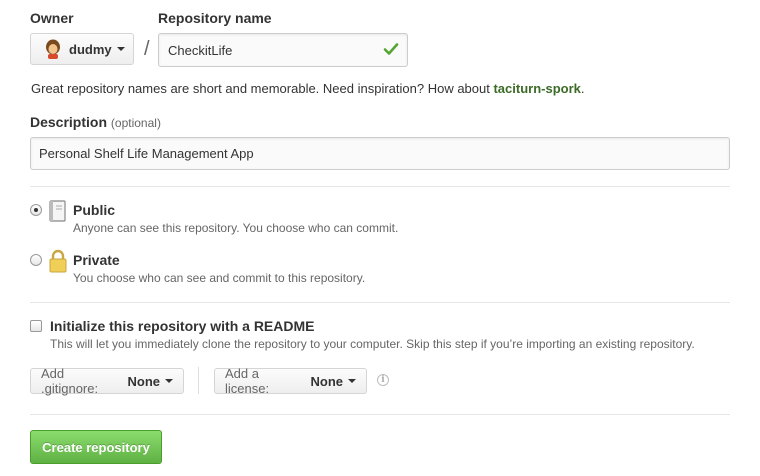  What do you see at coordinates (58, 261) in the screenshot?
I see `lock-icon` at bounding box center [58, 261].